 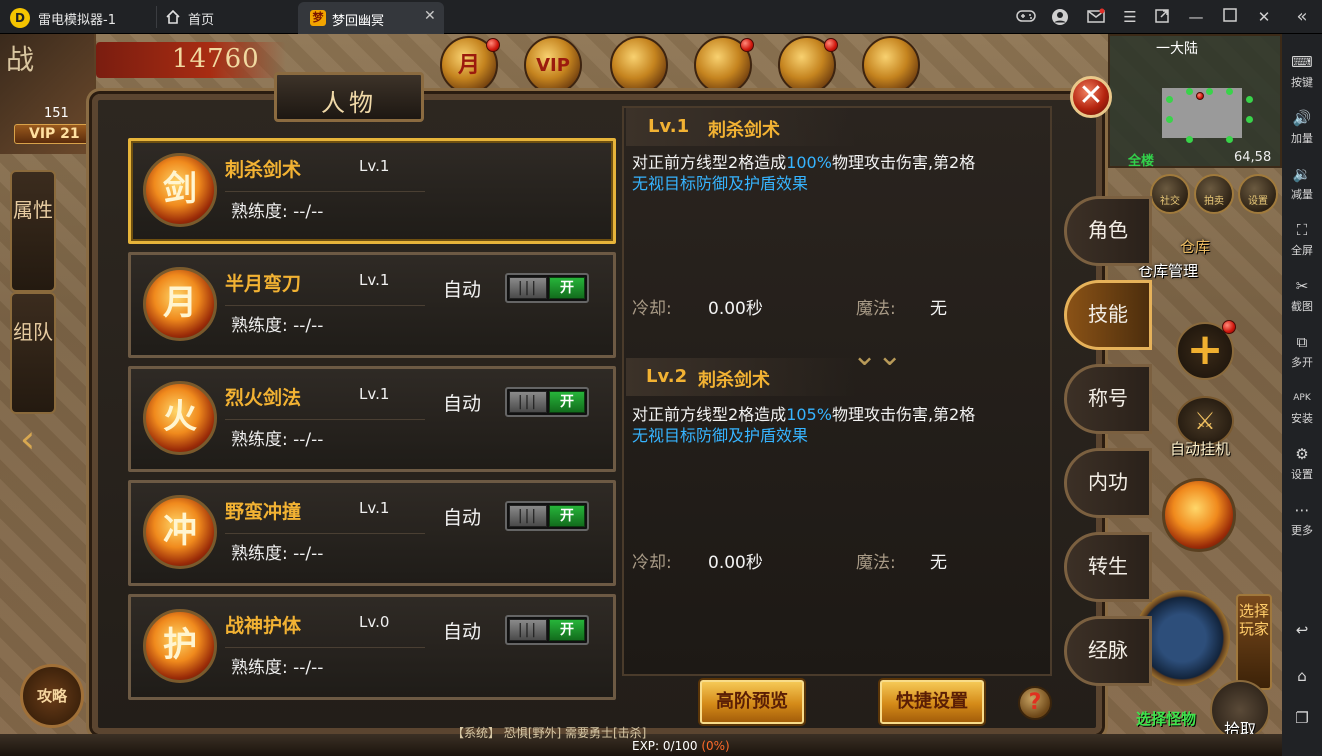 I want to click on player-marker, so click(x=1200, y=96).